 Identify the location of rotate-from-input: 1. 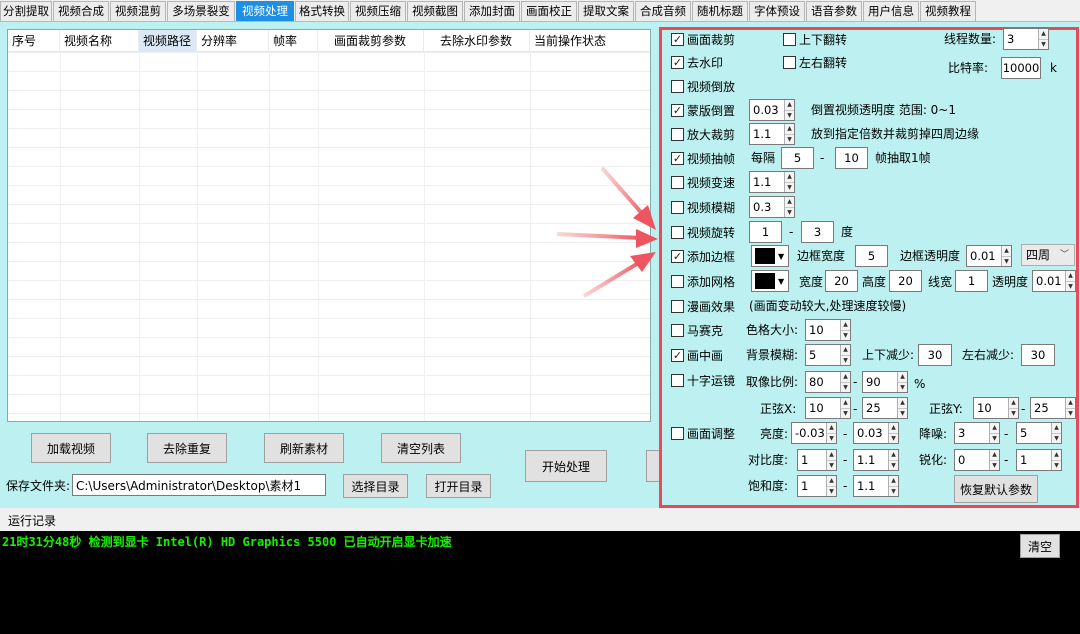
(765, 232).